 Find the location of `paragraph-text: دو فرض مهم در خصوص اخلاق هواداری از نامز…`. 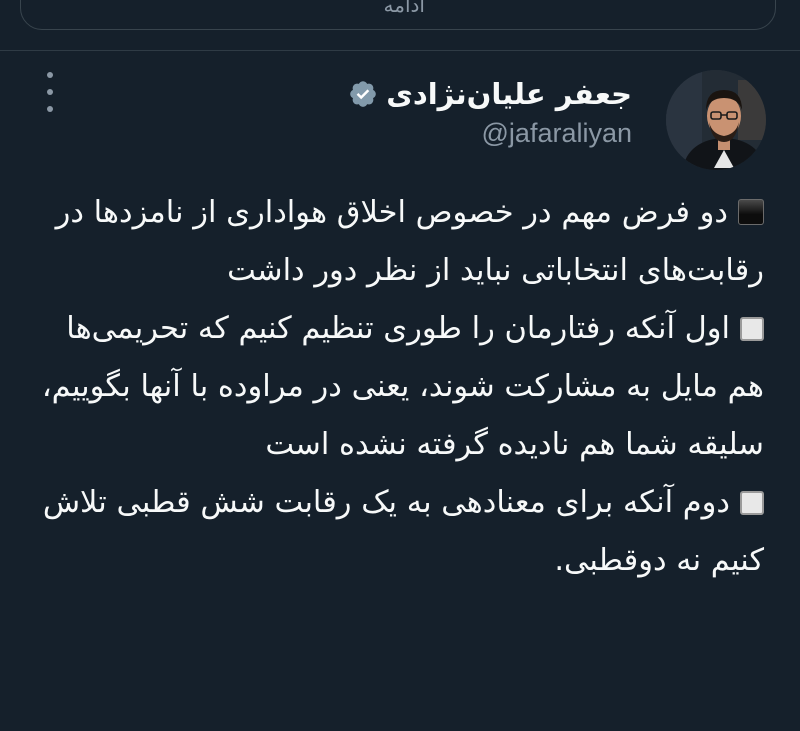

paragraph-text: دو فرض مهم در خصوص اخلاق هواداری از نامز… is located at coordinates (409, 241).